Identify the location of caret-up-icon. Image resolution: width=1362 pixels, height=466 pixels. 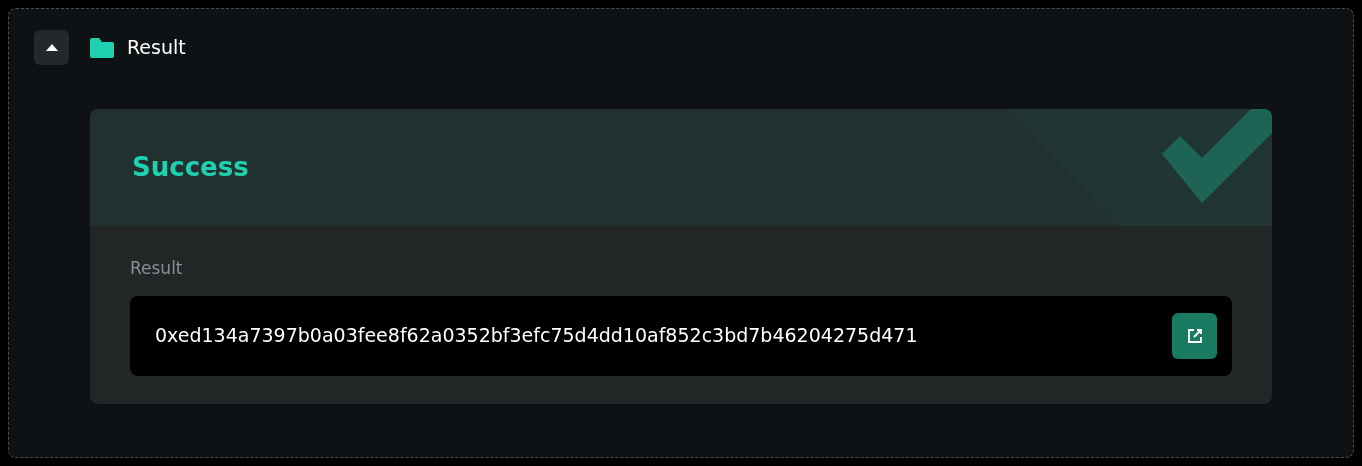
(51, 47).